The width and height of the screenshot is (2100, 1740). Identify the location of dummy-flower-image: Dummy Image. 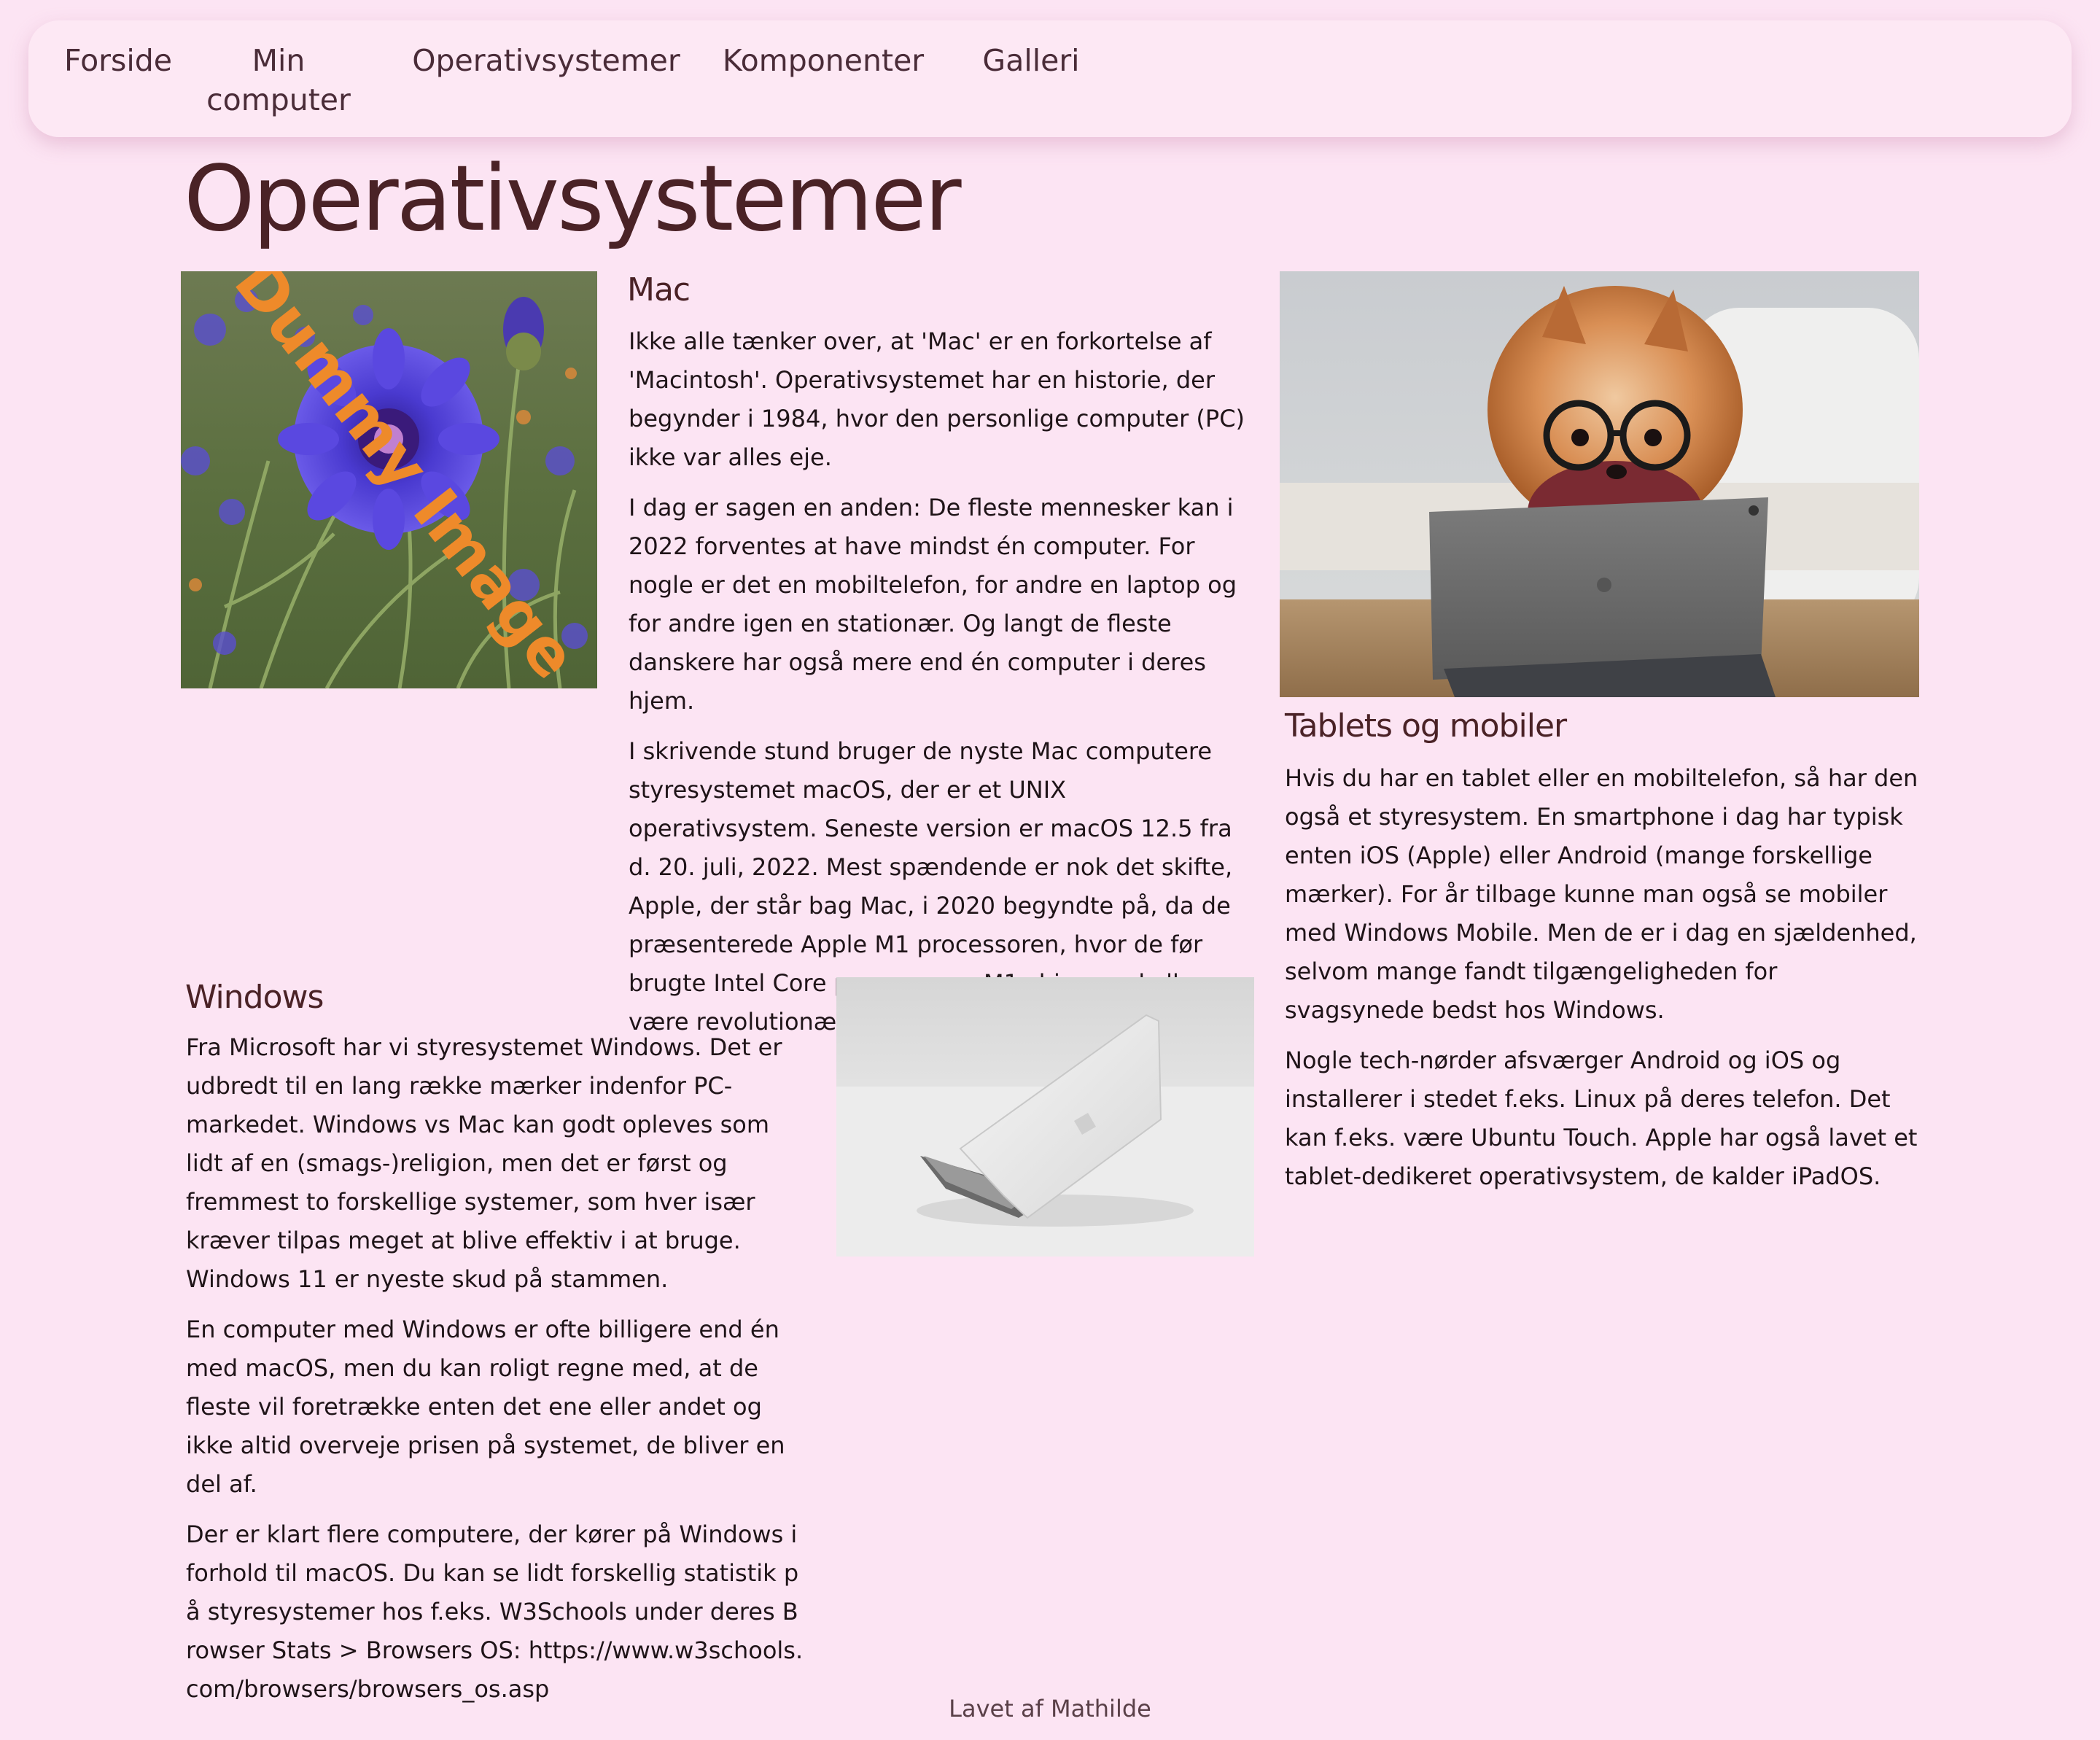
(389, 479).